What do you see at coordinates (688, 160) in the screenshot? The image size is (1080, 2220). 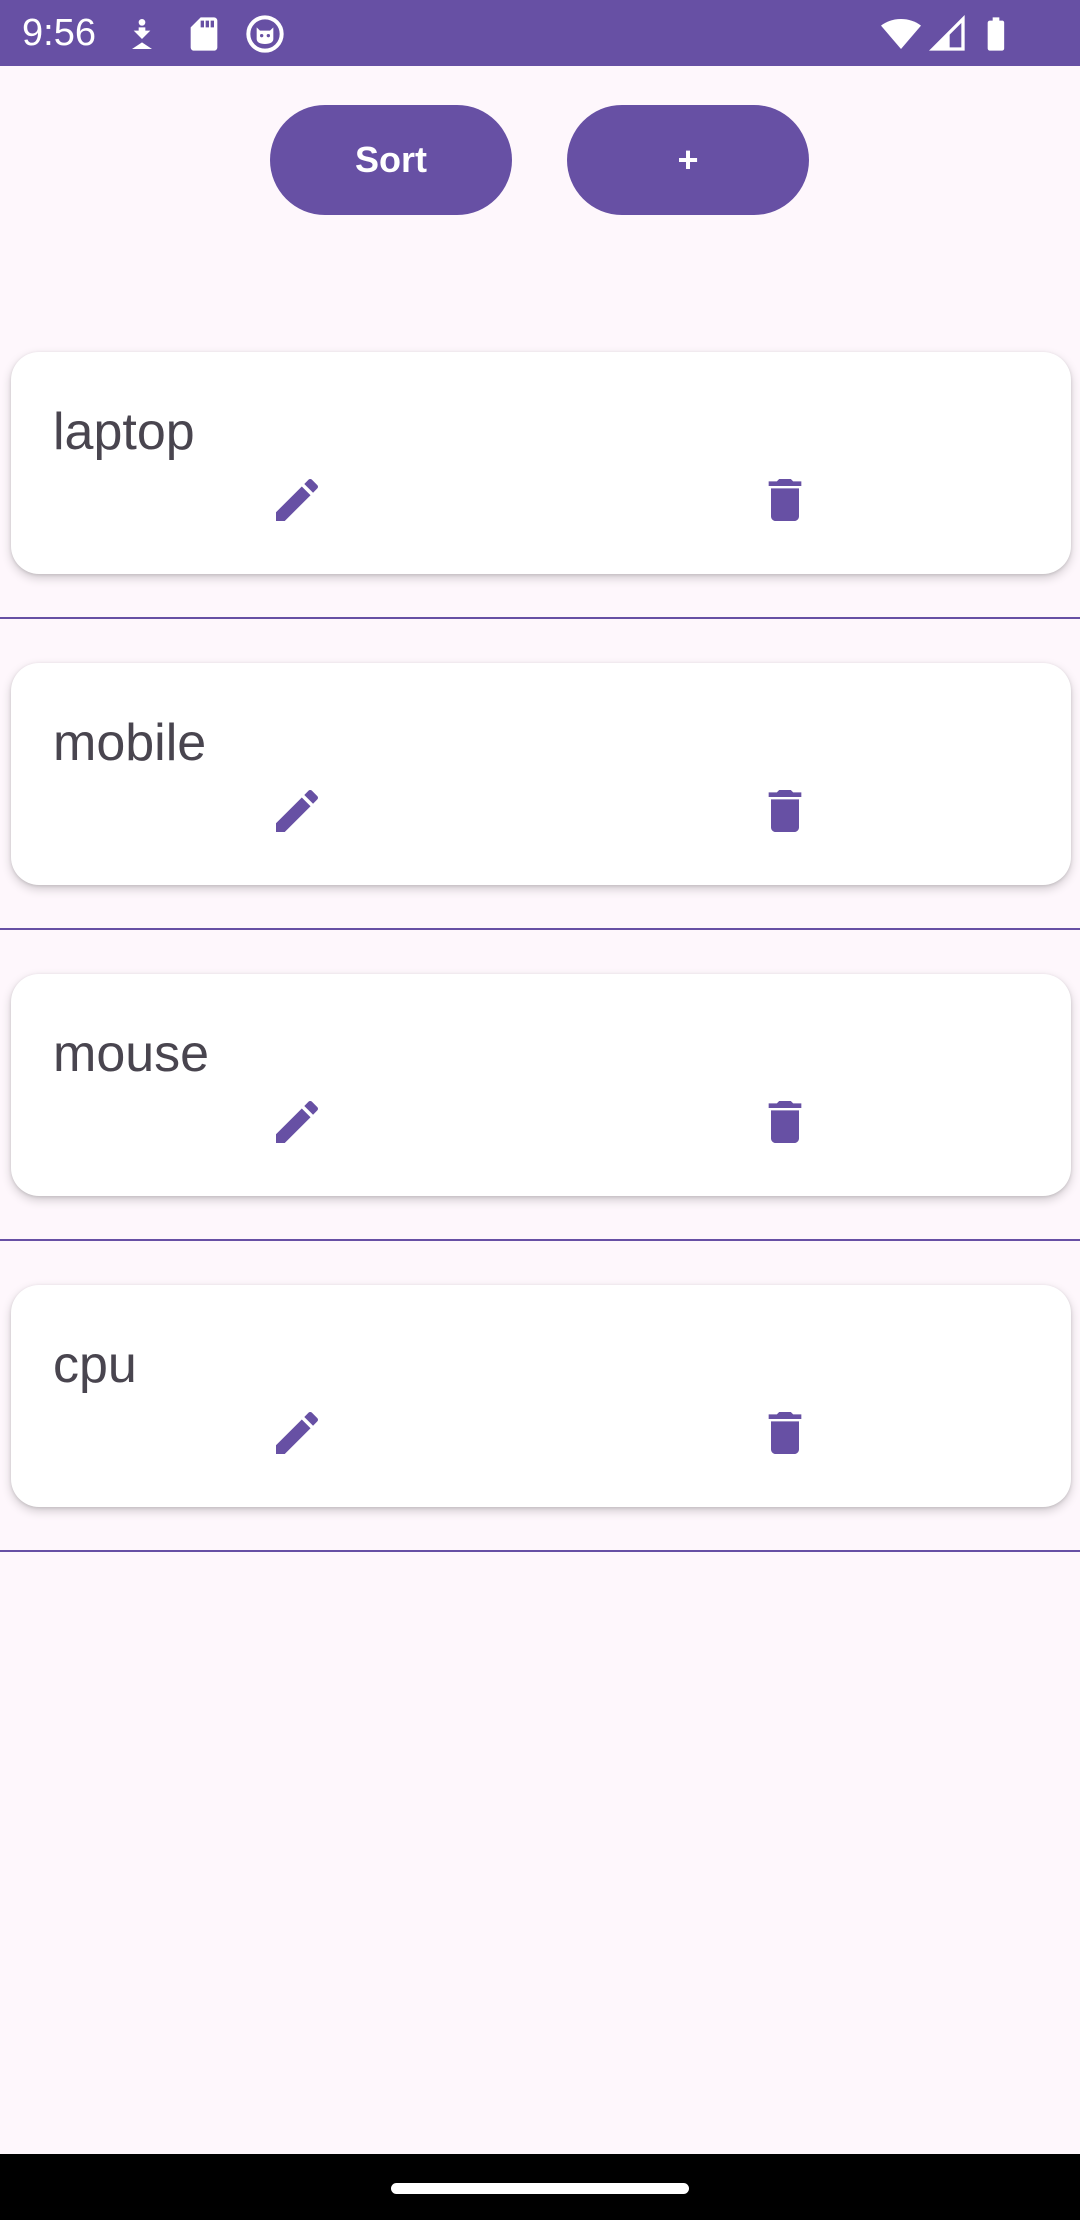 I see `add-button: +` at bounding box center [688, 160].